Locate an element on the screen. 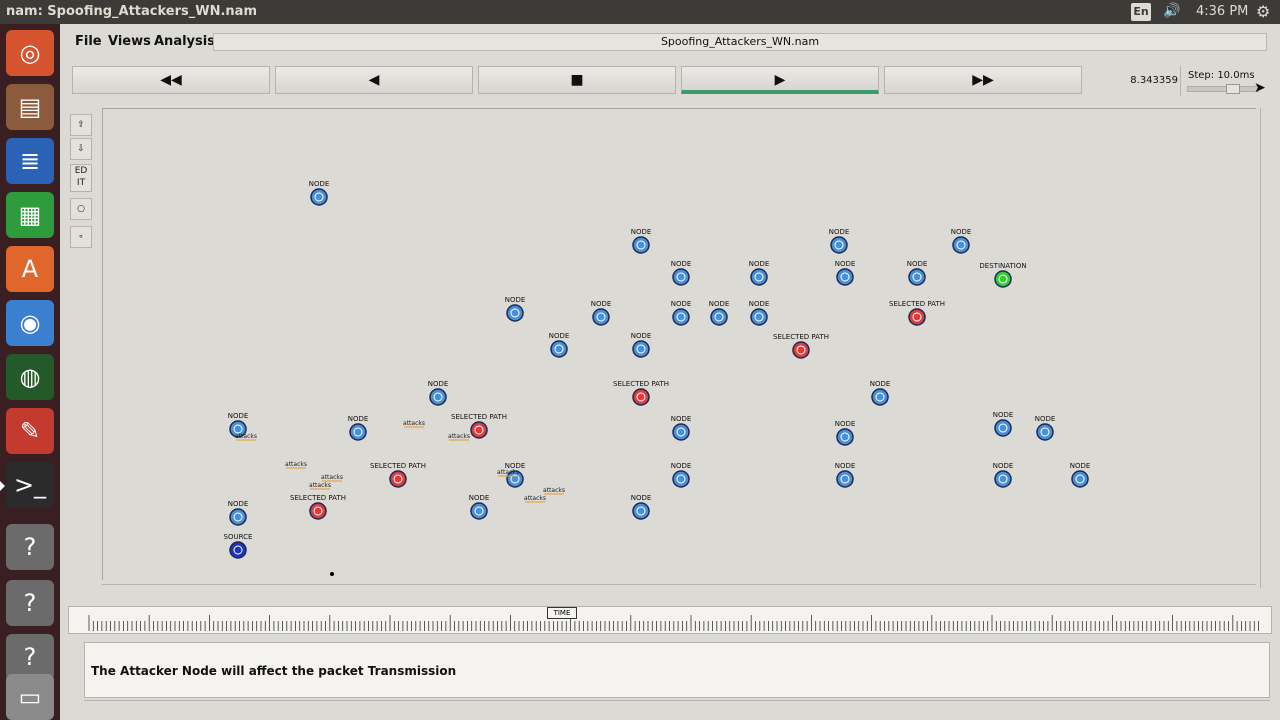 The width and height of the screenshot is (1280, 720). network-node-destination: DESTINATION is located at coordinates (1003, 275).